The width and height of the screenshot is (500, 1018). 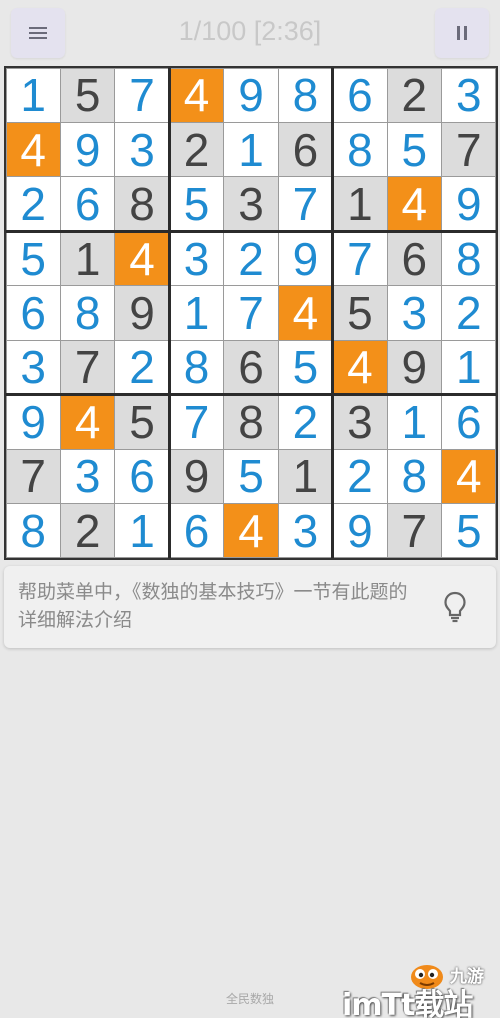 I want to click on sudoku-cell-r9c4: 6, so click(x=196, y=531).